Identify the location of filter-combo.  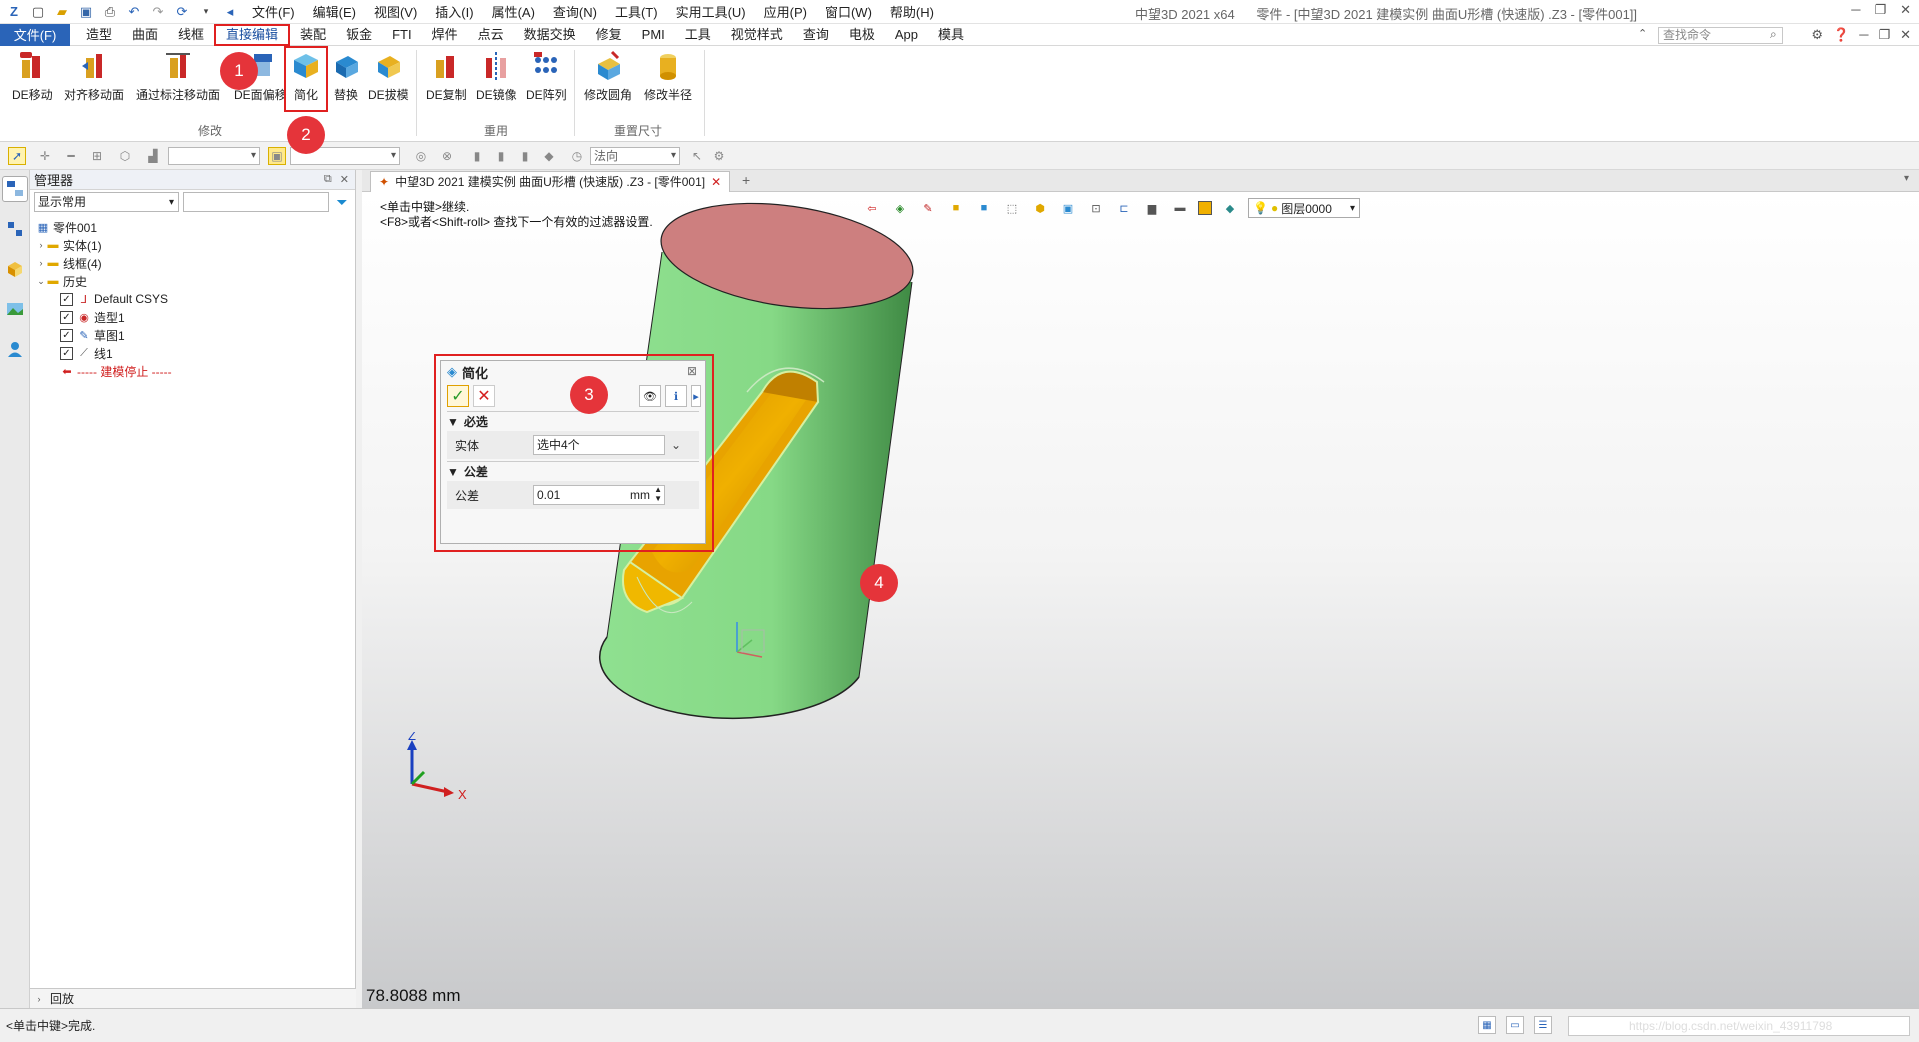
(214, 155).